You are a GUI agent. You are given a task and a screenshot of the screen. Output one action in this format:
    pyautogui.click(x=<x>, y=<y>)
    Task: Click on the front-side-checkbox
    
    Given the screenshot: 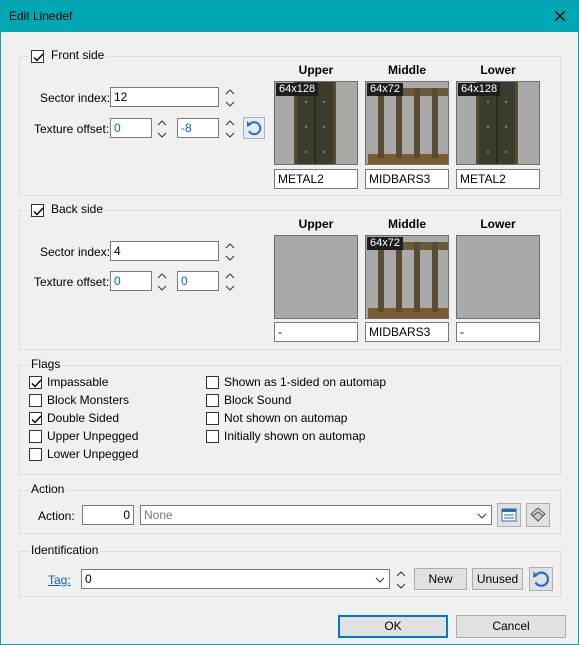 What is the action you would take?
    pyautogui.click(x=37, y=56)
    